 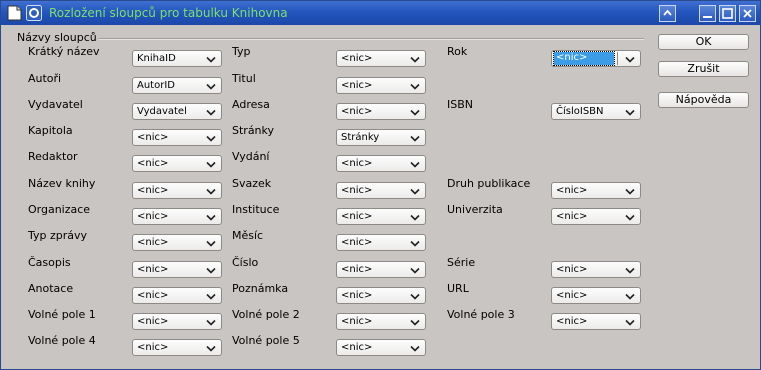 I want to click on month-label: Měsíc, so click(x=248, y=235).